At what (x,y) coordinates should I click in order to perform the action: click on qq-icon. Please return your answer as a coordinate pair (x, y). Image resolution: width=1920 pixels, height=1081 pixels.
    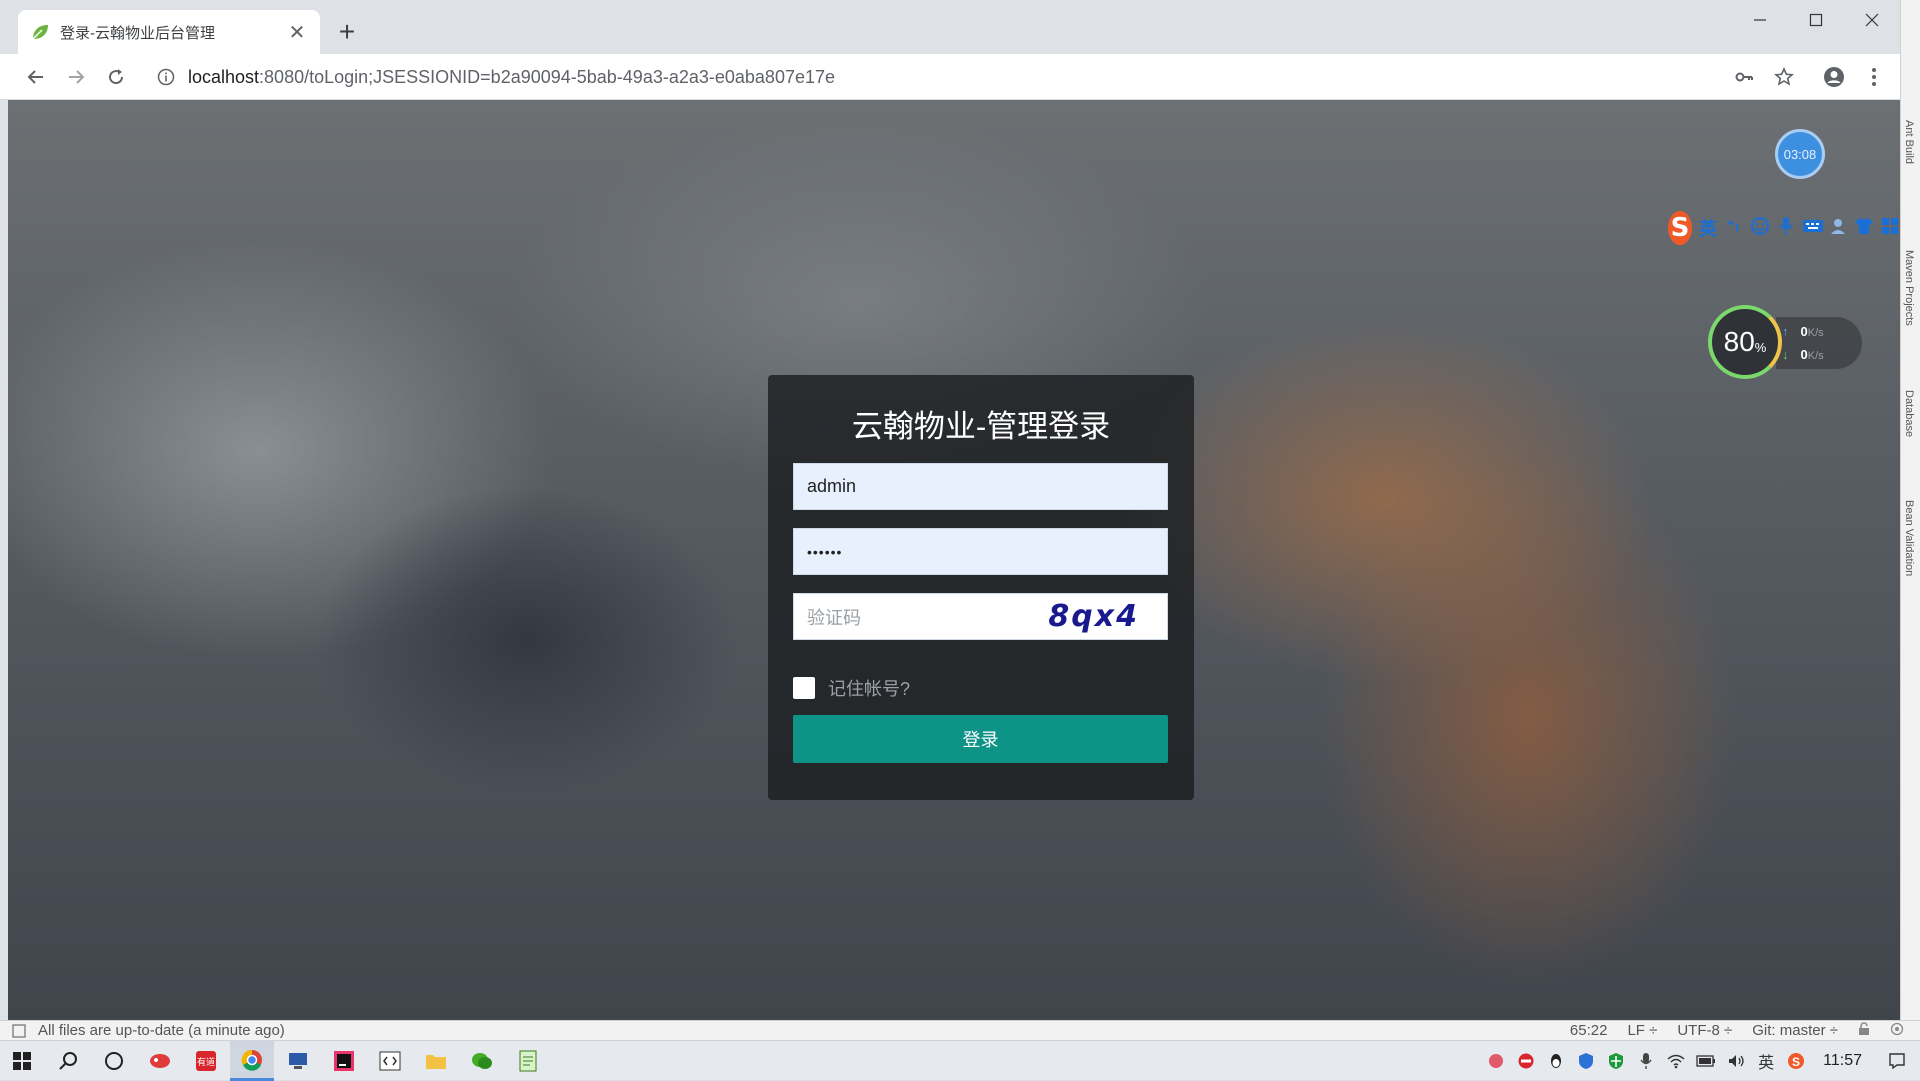
    Looking at the image, I should click on (1556, 1061).